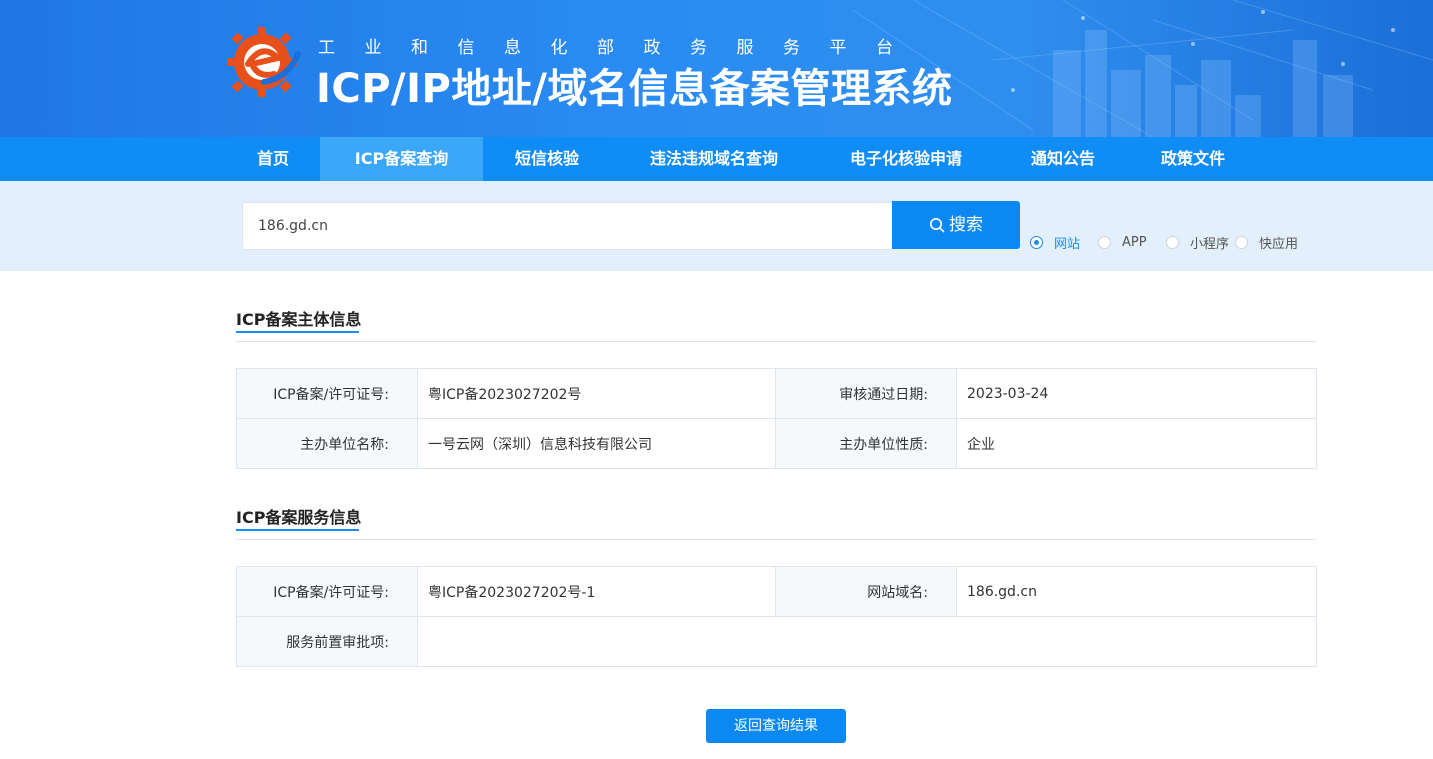  Describe the element at coordinates (866, 591) in the screenshot. I see `domain-label: 网站域名:` at that location.